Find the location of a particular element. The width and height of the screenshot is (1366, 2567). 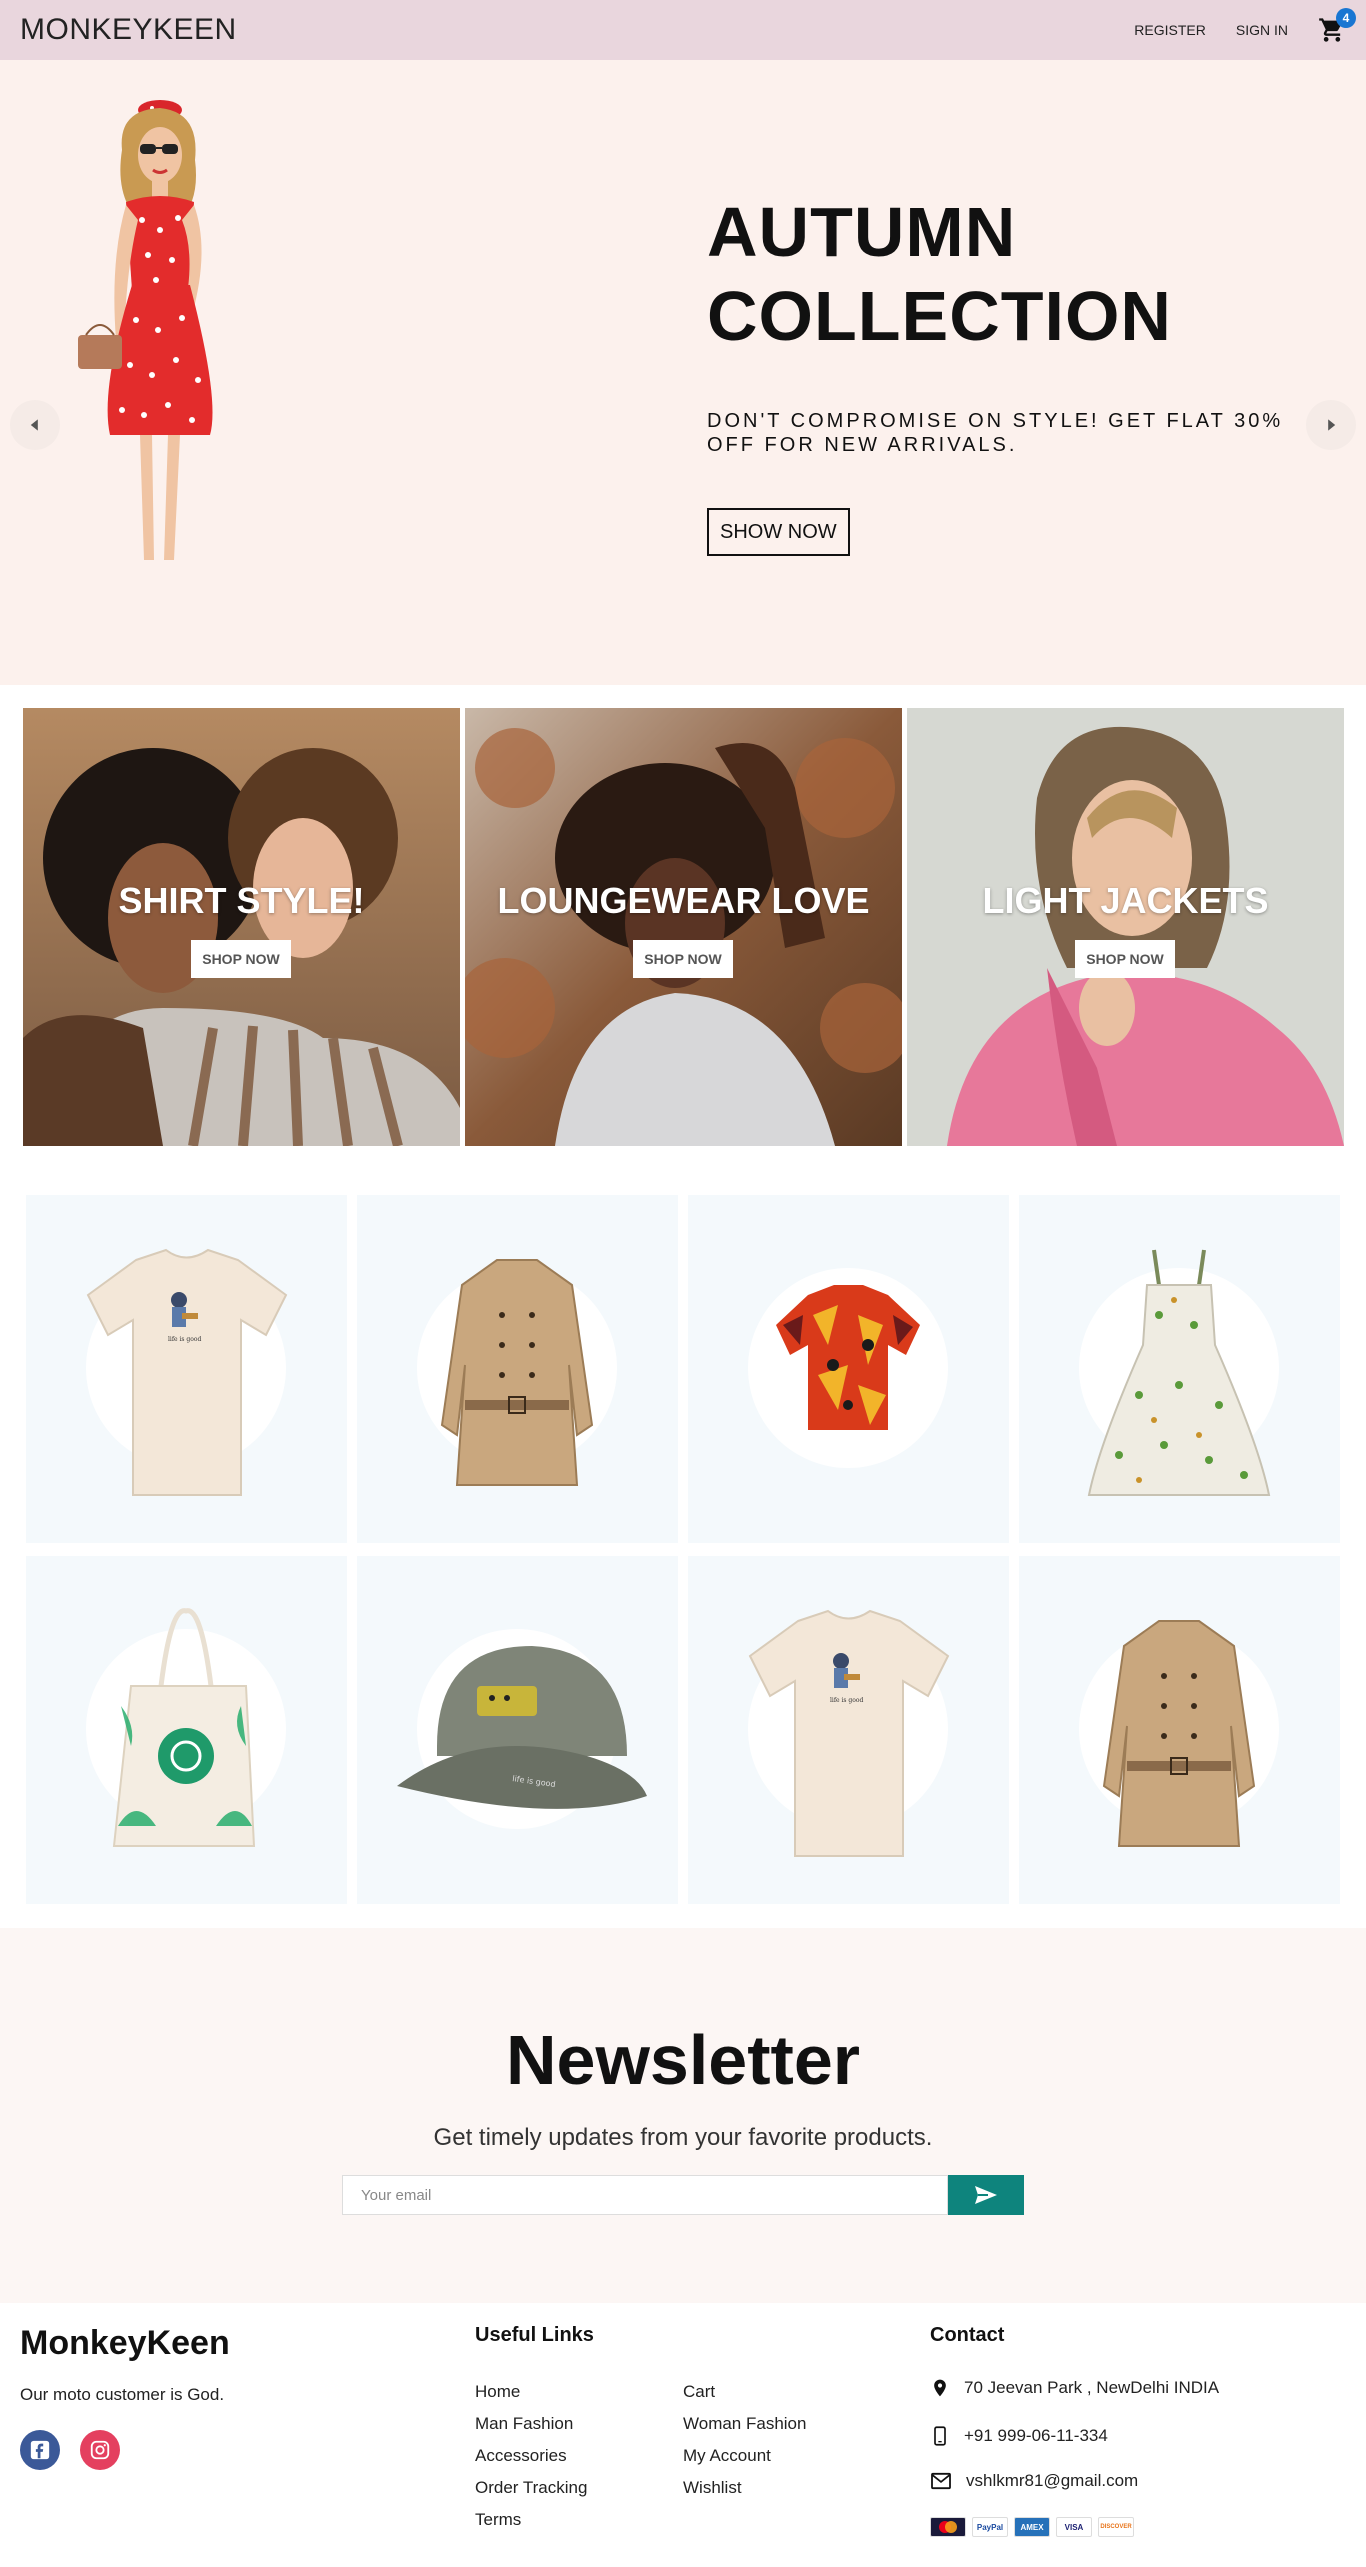

send-icon is located at coordinates (986, 2195).